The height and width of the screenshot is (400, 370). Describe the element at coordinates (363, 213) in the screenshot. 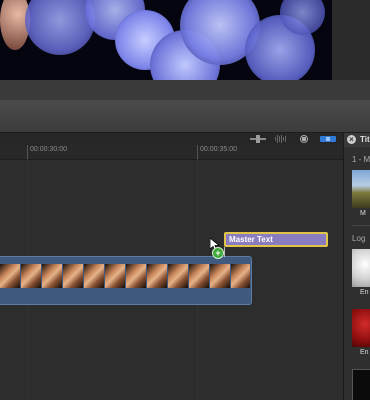

I see `title-thumbnail-label: M` at that location.